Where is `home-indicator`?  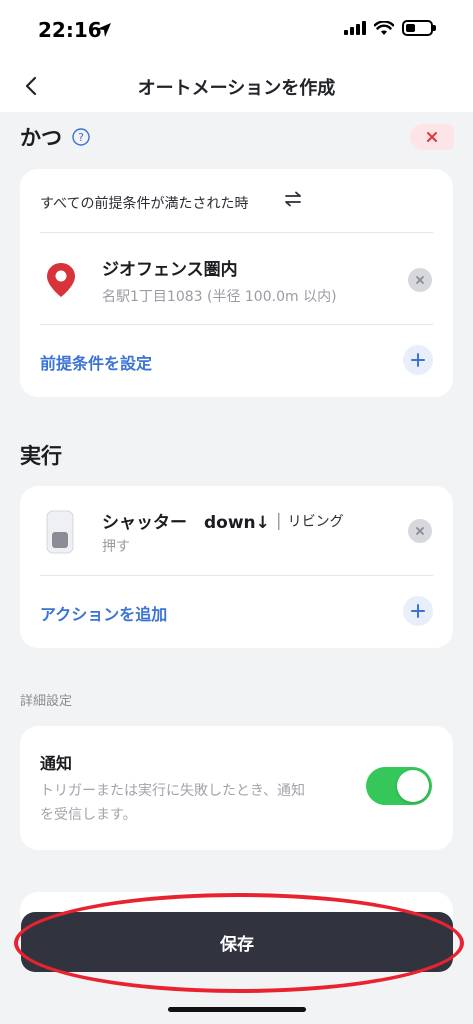 home-indicator is located at coordinates (237, 1009).